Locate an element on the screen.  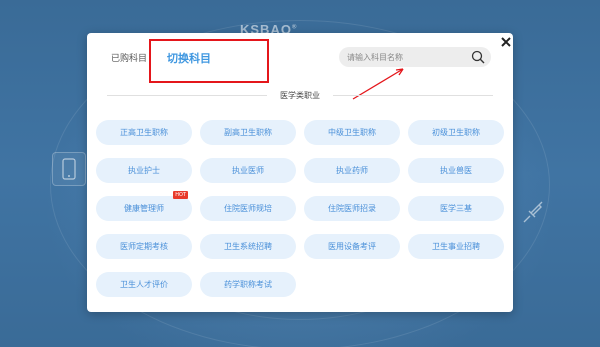
subject-label: 卫生事业招聘 is located at coordinates (456, 246).